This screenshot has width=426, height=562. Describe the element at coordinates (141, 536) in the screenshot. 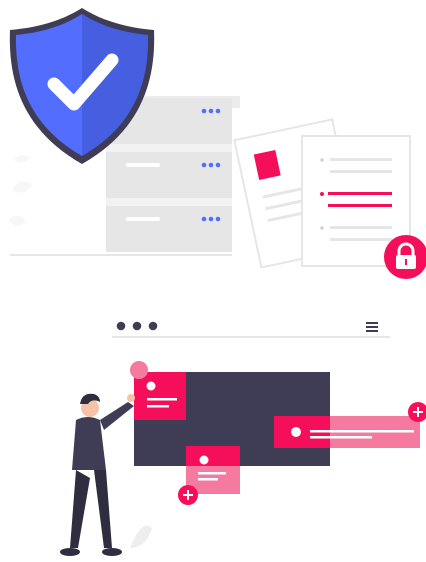

I see `background-plant-bottom` at that location.